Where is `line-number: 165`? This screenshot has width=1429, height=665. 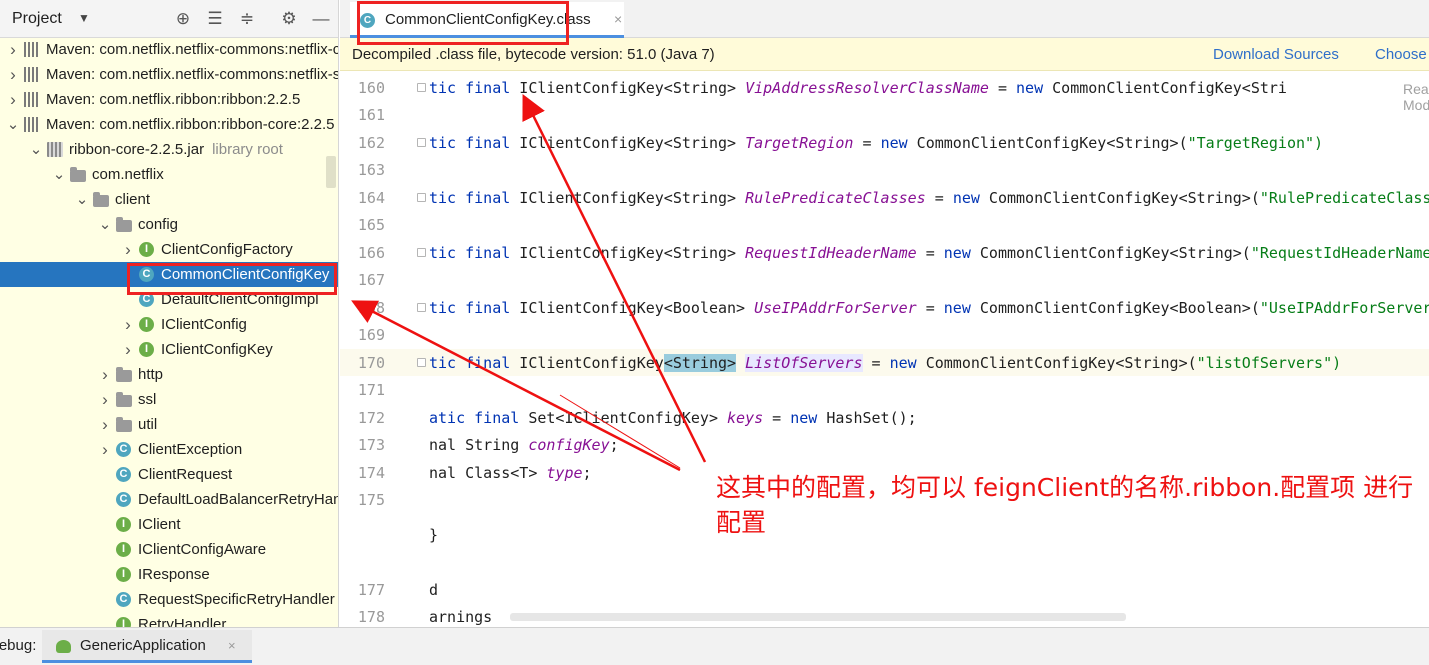
line-number: 165 is located at coordinates (362, 225).